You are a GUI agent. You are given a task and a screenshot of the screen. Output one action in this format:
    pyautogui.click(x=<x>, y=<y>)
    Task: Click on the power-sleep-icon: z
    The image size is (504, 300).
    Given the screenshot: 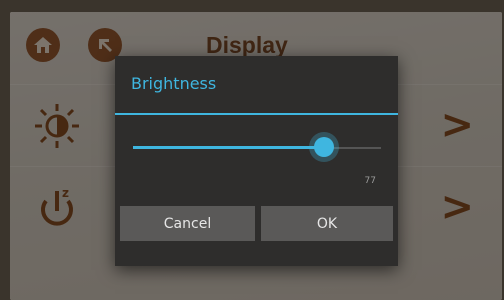 What is the action you would take?
    pyautogui.click(x=57, y=206)
    